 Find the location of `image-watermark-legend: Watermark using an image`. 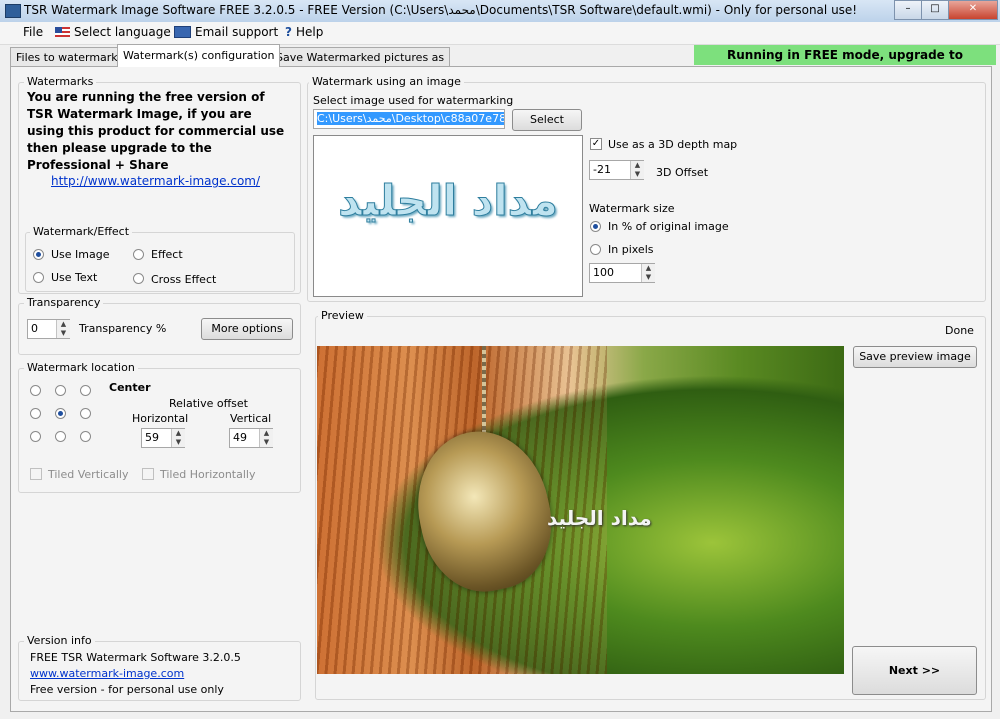

image-watermark-legend: Watermark using an image is located at coordinates (386, 81).